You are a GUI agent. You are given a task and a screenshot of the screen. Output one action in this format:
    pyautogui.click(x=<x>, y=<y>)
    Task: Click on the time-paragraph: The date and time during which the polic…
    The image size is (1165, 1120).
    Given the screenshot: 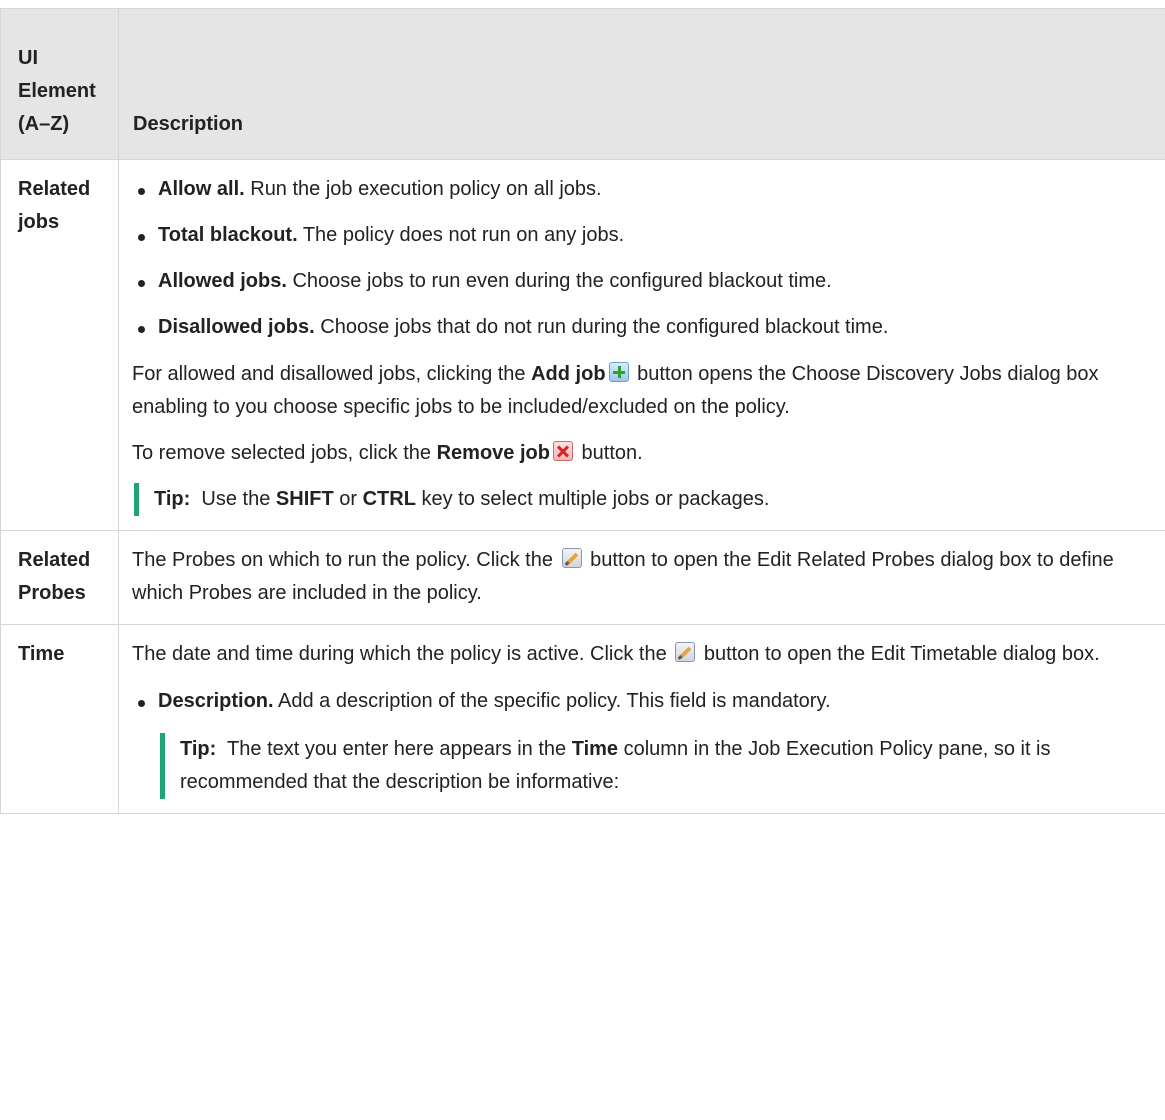 What is the action you would take?
    pyautogui.click(x=616, y=653)
    